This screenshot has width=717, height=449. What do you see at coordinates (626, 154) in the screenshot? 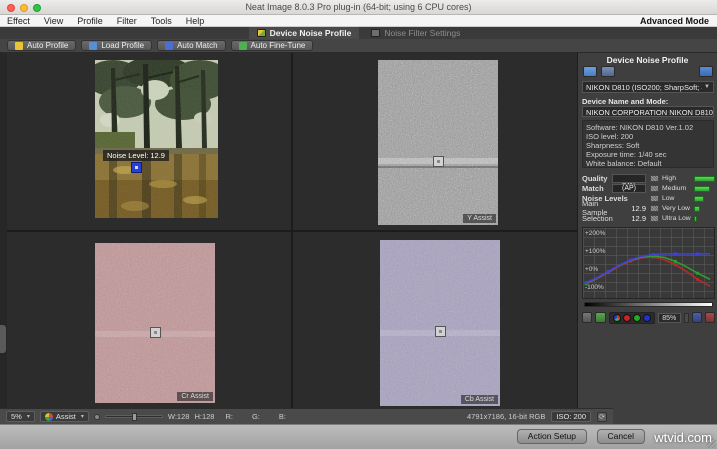
I see `info-exposure: Exposure time: 1/40 sec` at bounding box center [626, 154].